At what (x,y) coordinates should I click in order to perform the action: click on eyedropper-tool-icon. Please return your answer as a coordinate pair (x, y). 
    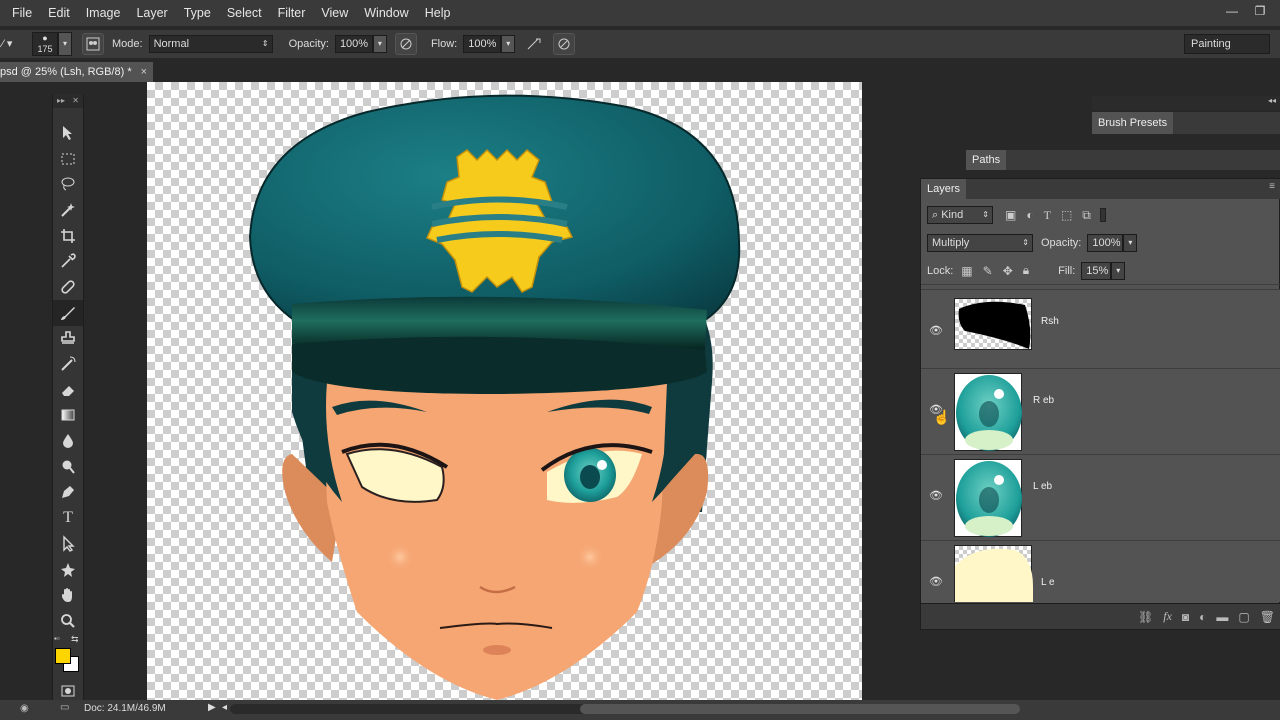
    Looking at the image, I should click on (68, 261).